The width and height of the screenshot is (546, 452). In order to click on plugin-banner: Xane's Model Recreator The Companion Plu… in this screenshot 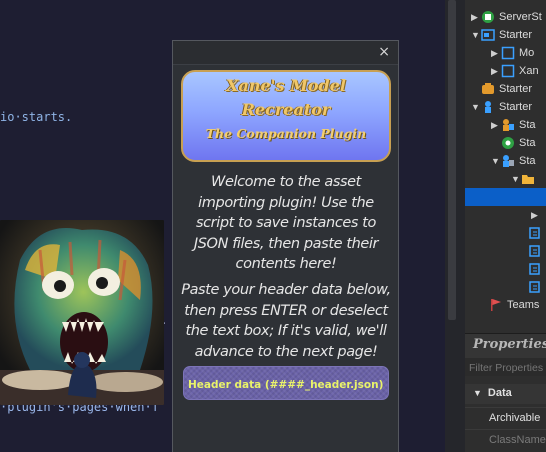, I will do `click(286, 116)`.